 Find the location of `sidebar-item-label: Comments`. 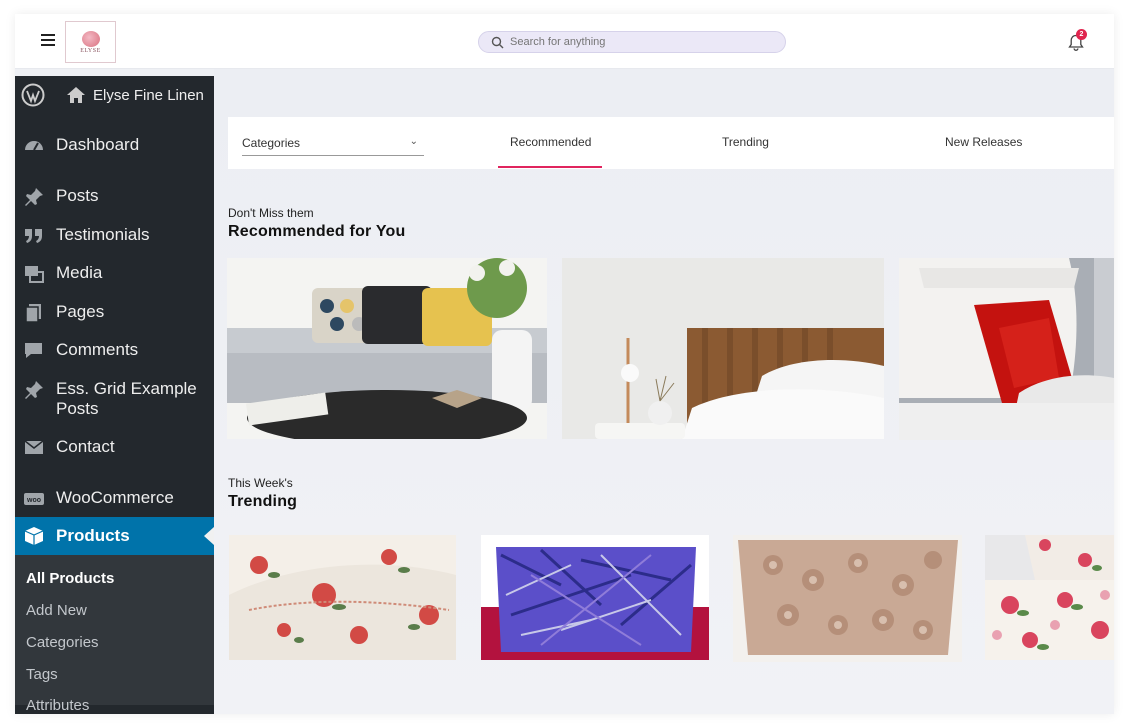

sidebar-item-label: Comments is located at coordinates (97, 349).